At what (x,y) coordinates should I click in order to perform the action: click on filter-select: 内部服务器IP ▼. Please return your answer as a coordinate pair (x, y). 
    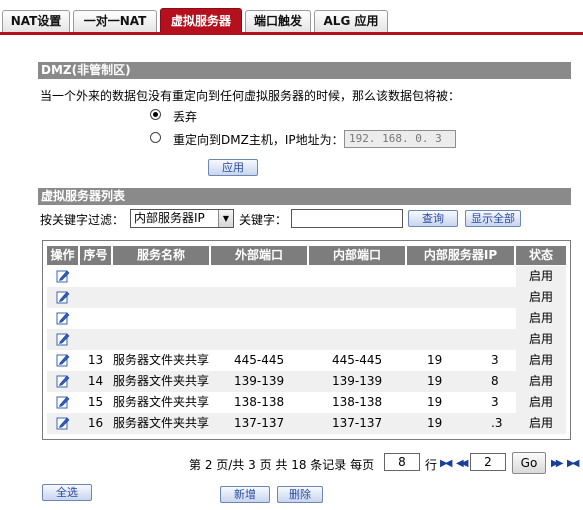
    Looking at the image, I should click on (182, 218).